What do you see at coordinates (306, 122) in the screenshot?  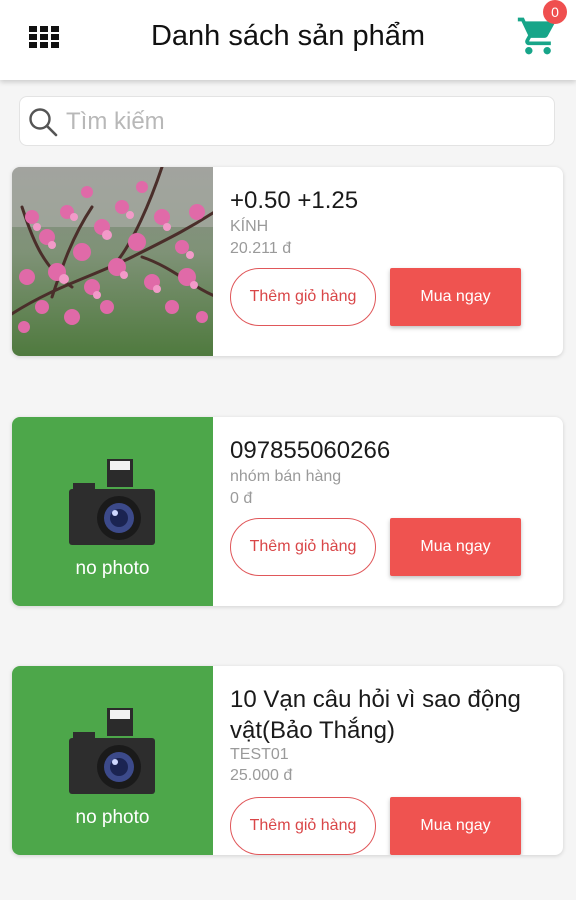 I see `search-input` at bounding box center [306, 122].